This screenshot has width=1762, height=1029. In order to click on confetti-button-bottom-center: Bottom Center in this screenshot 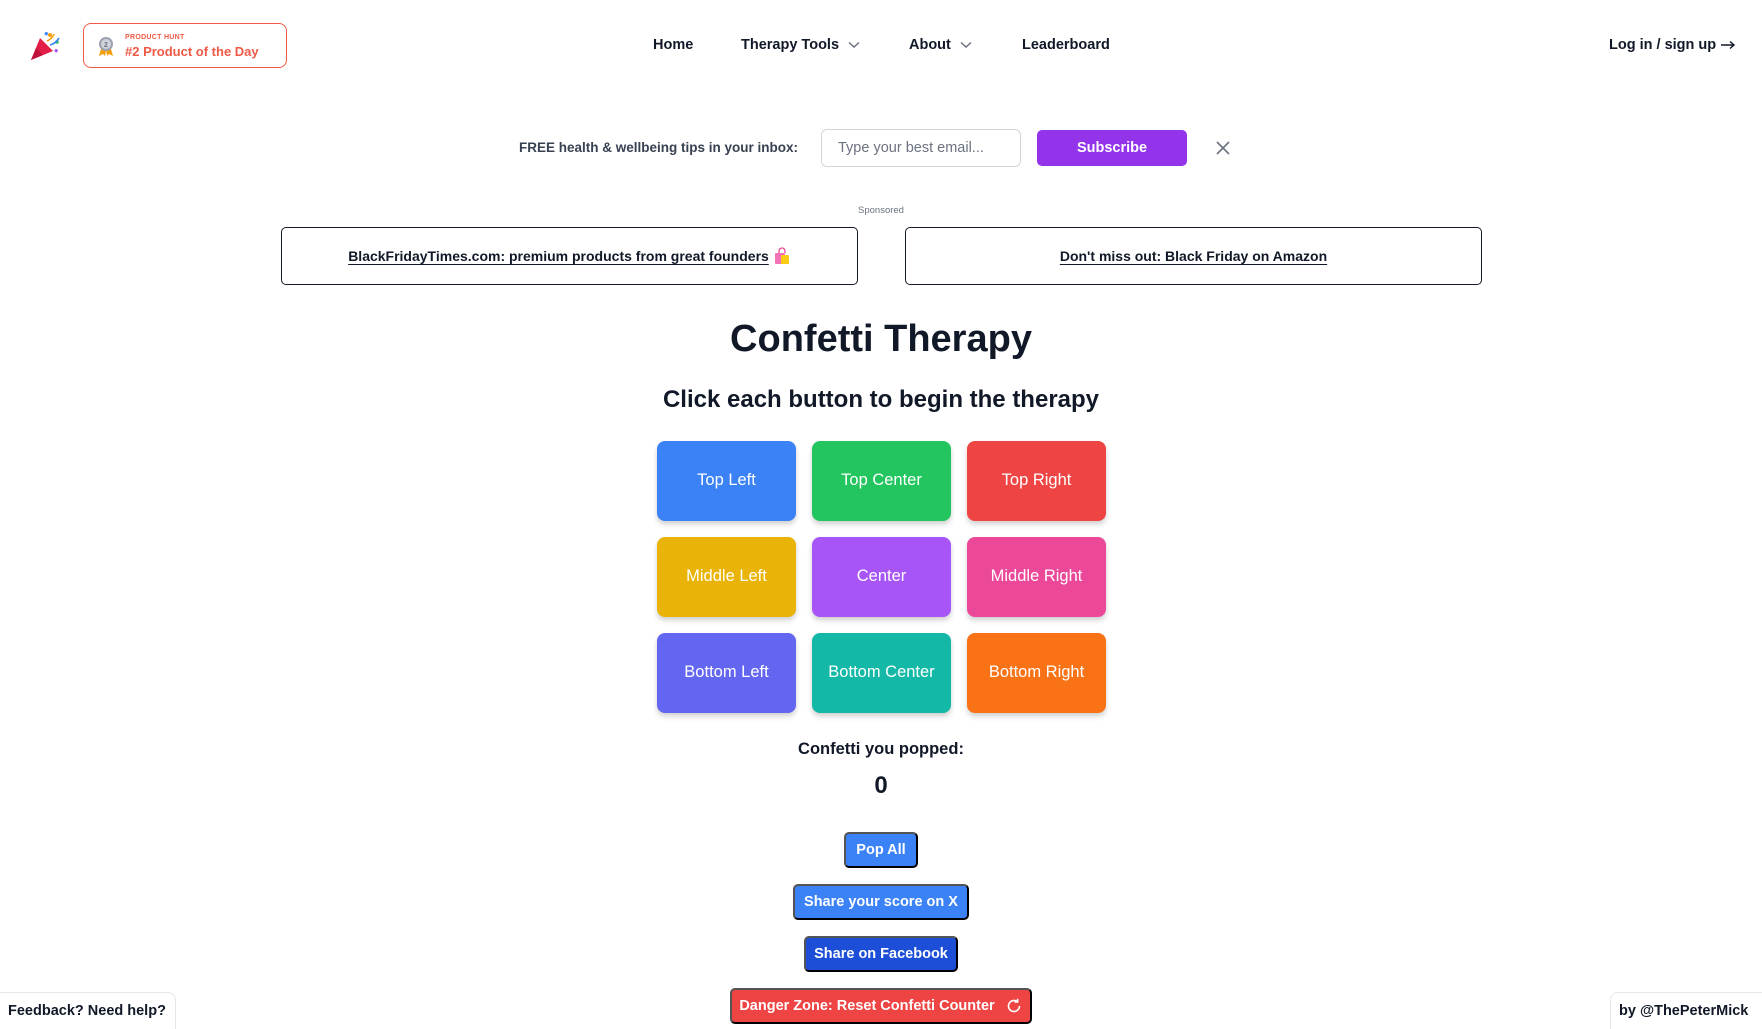, I will do `click(881, 673)`.